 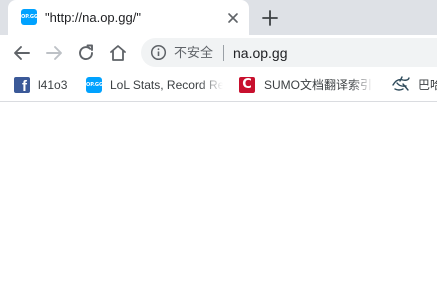 I want to click on bookmark-l41o3: f l41o3, so click(x=40, y=85).